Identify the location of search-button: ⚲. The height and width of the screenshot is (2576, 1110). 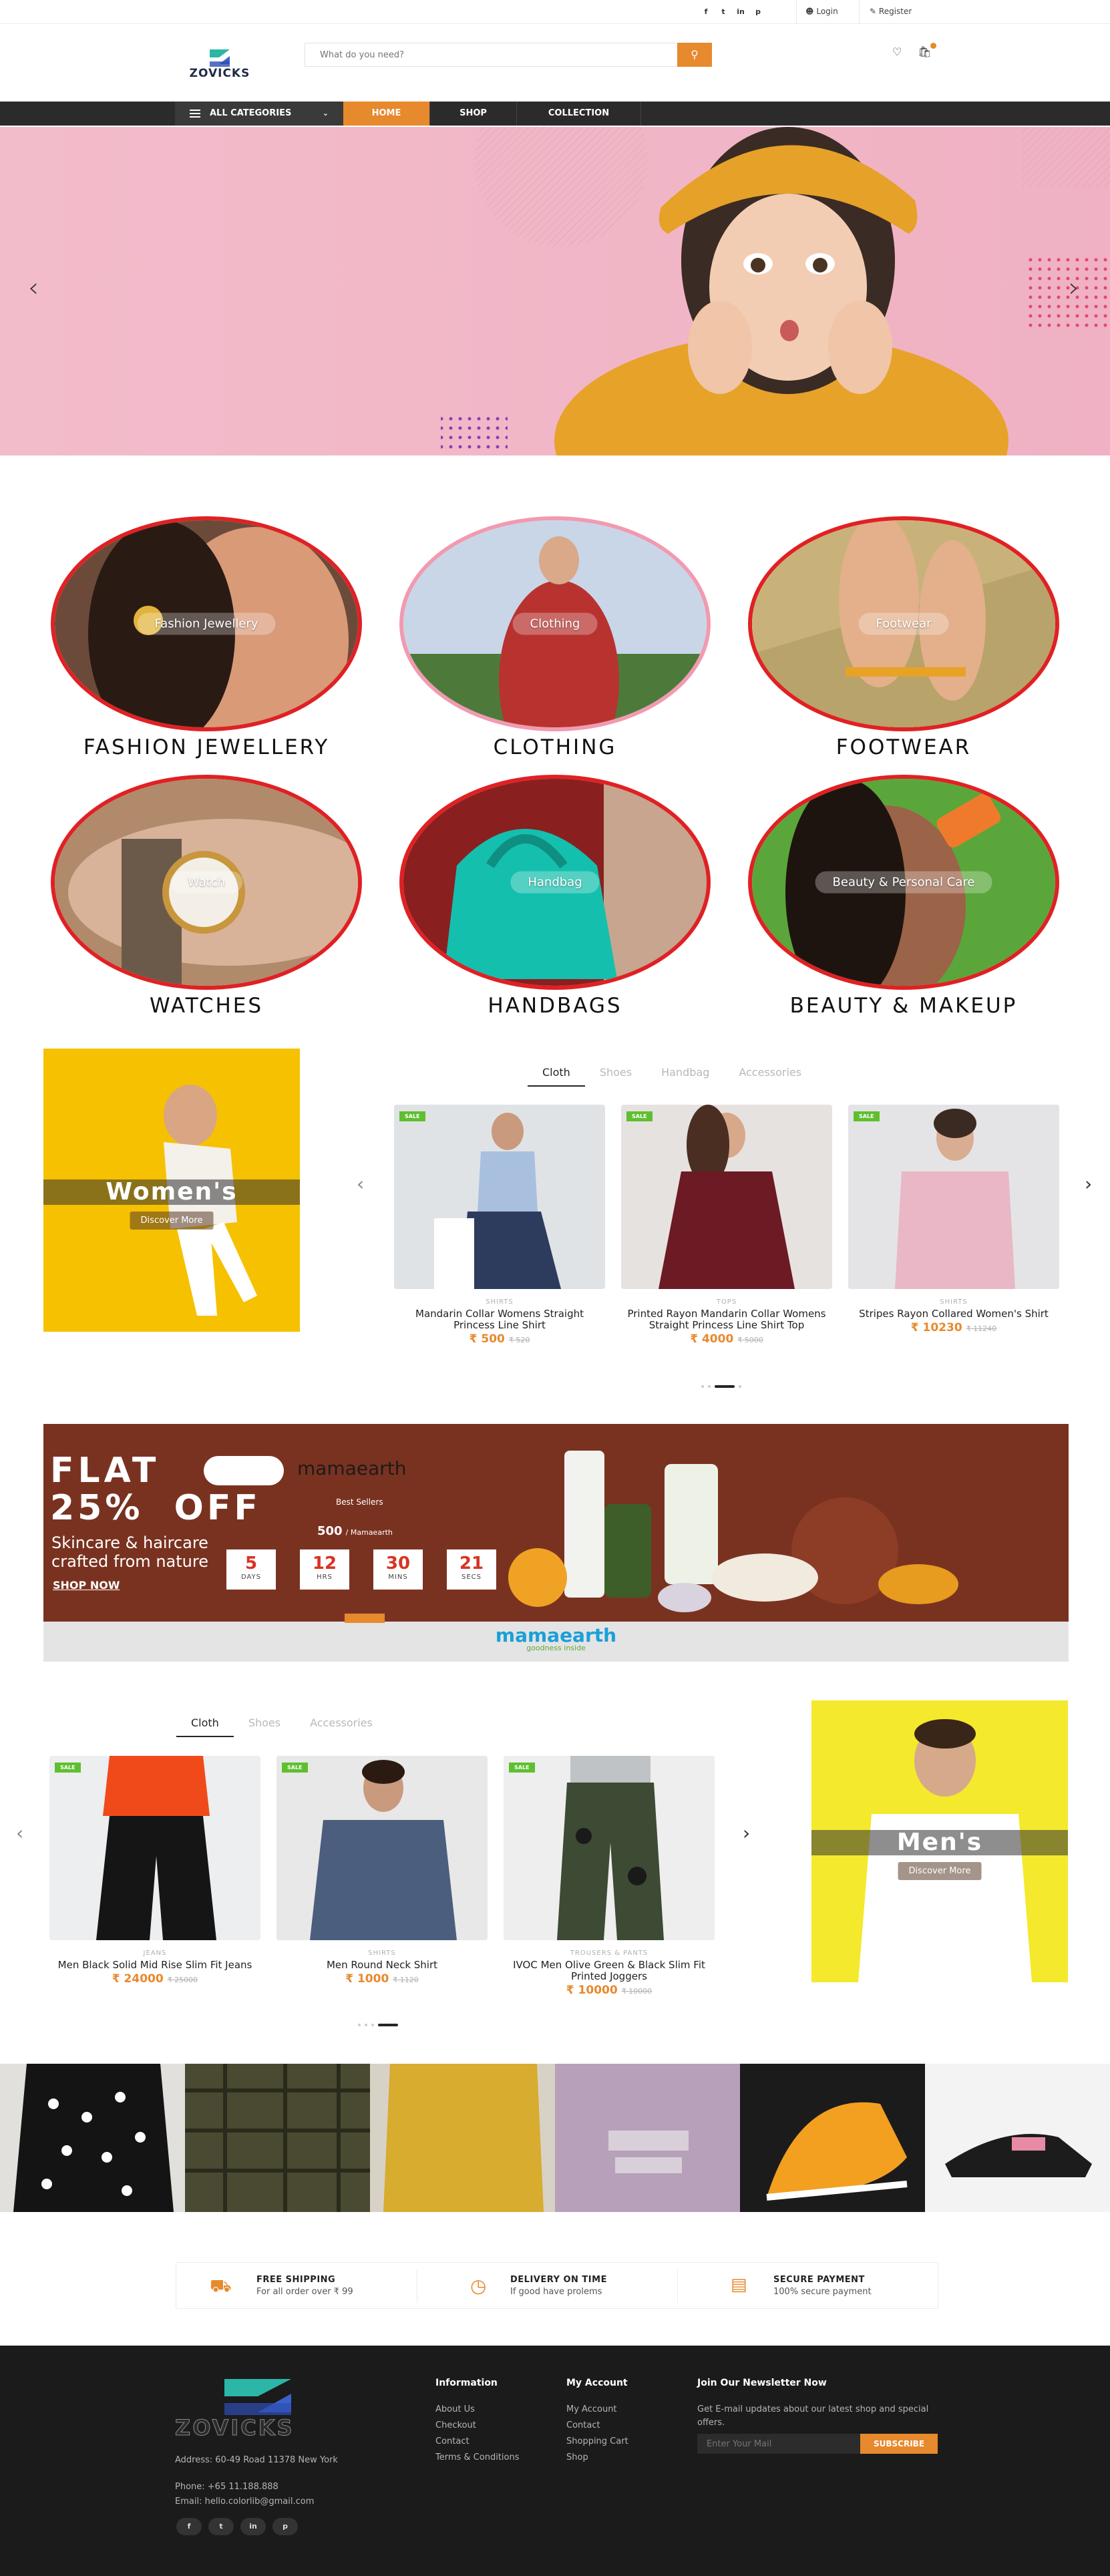
(695, 55).